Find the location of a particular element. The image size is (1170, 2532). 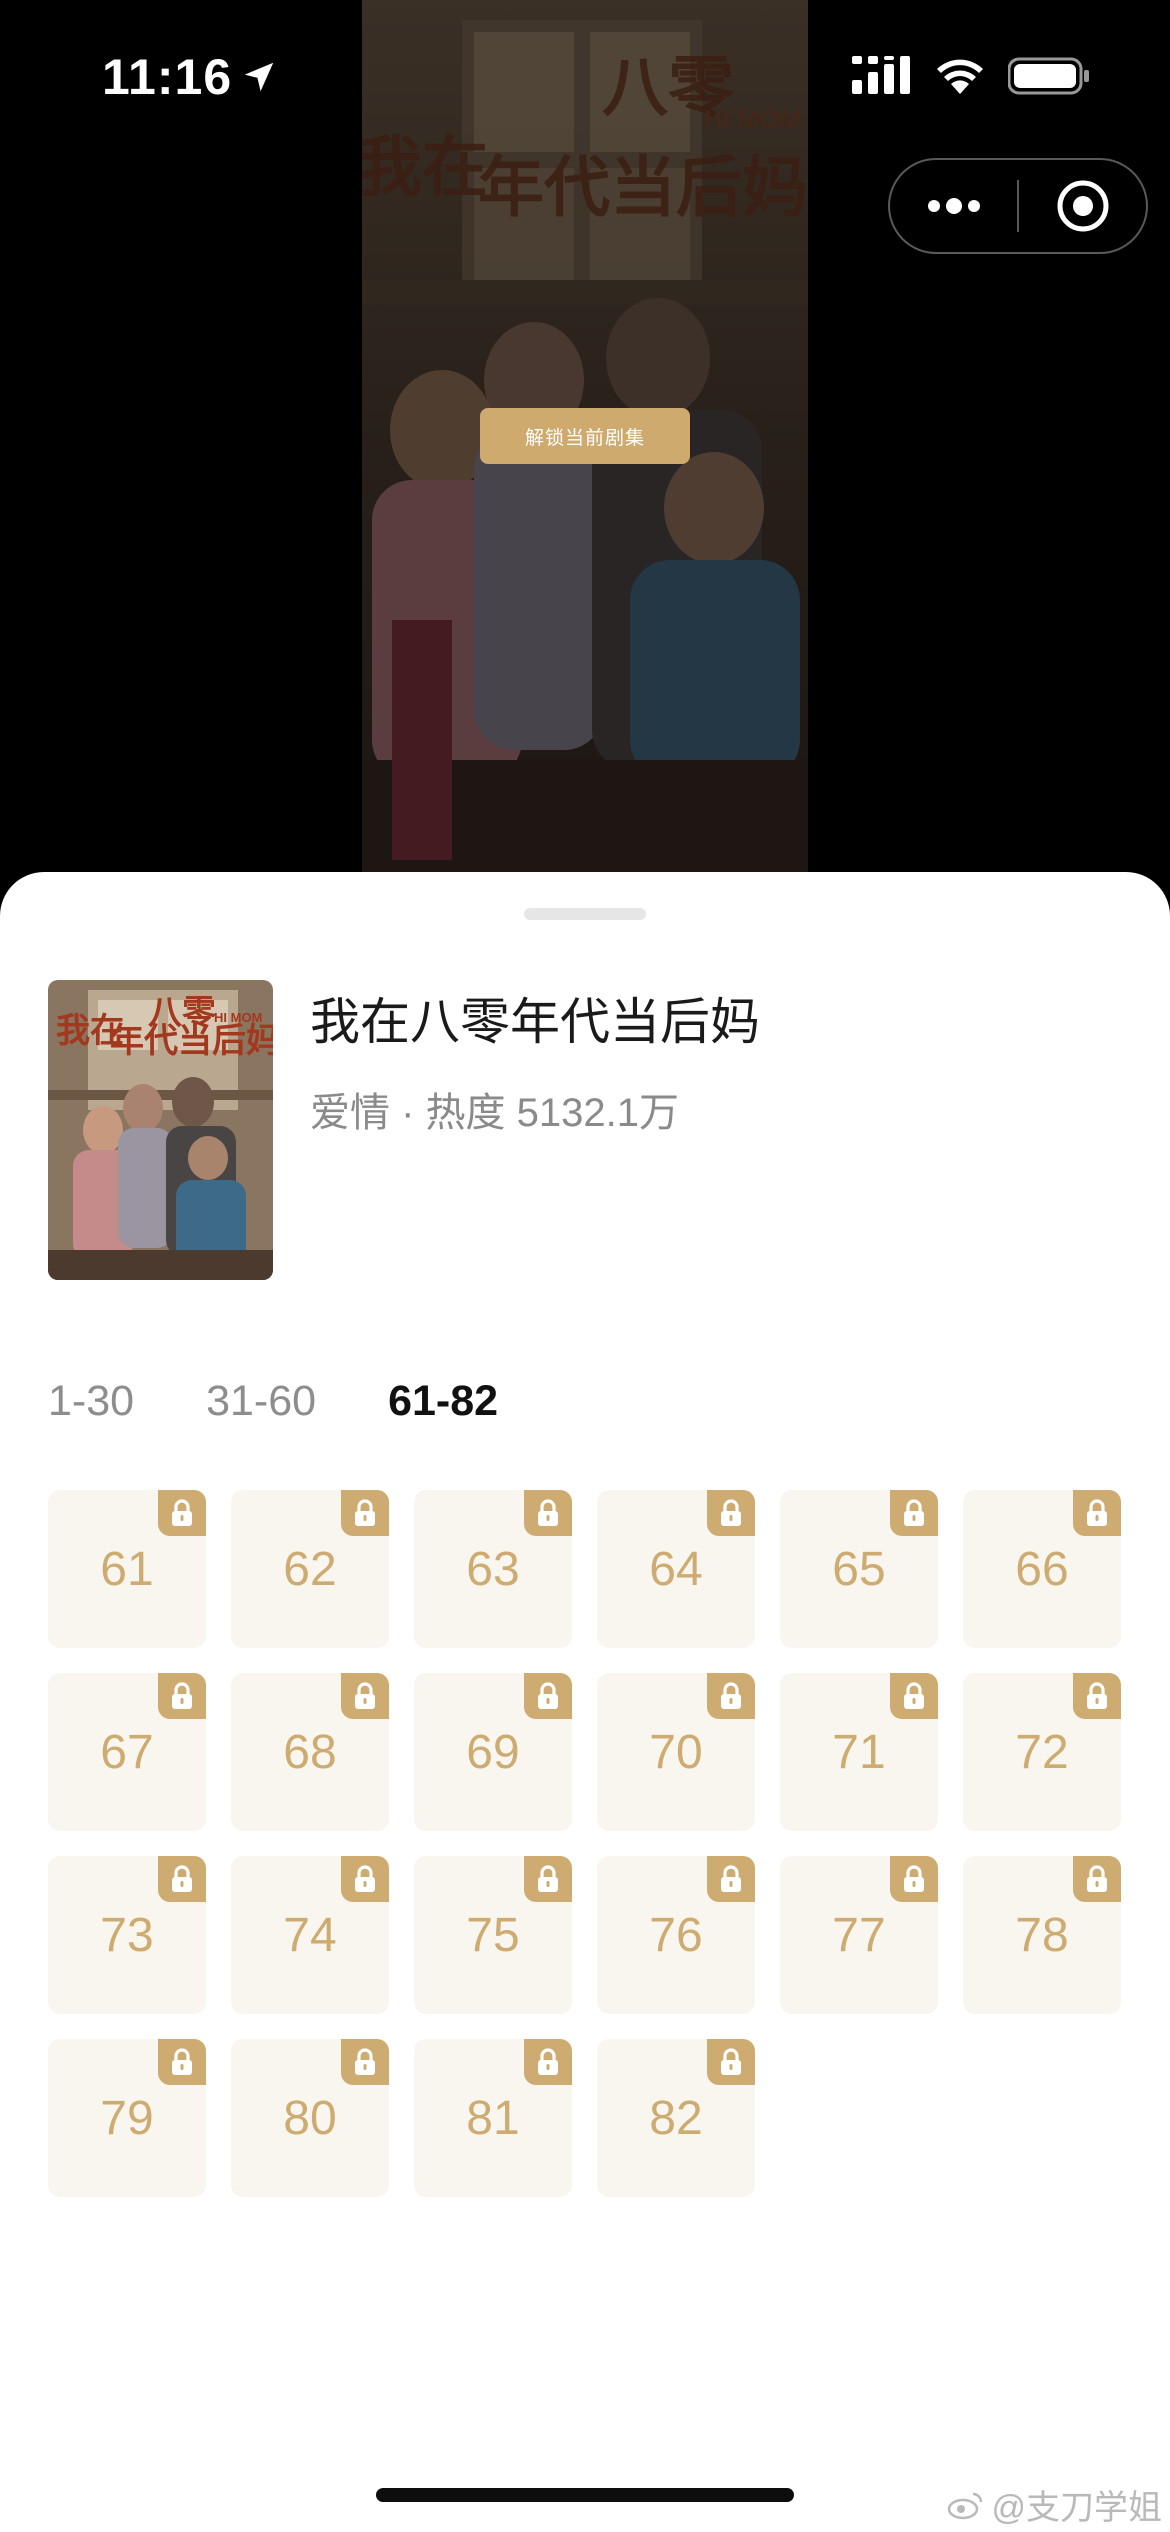

episode-tile: 72 is located at coordinates (1042, 1752).